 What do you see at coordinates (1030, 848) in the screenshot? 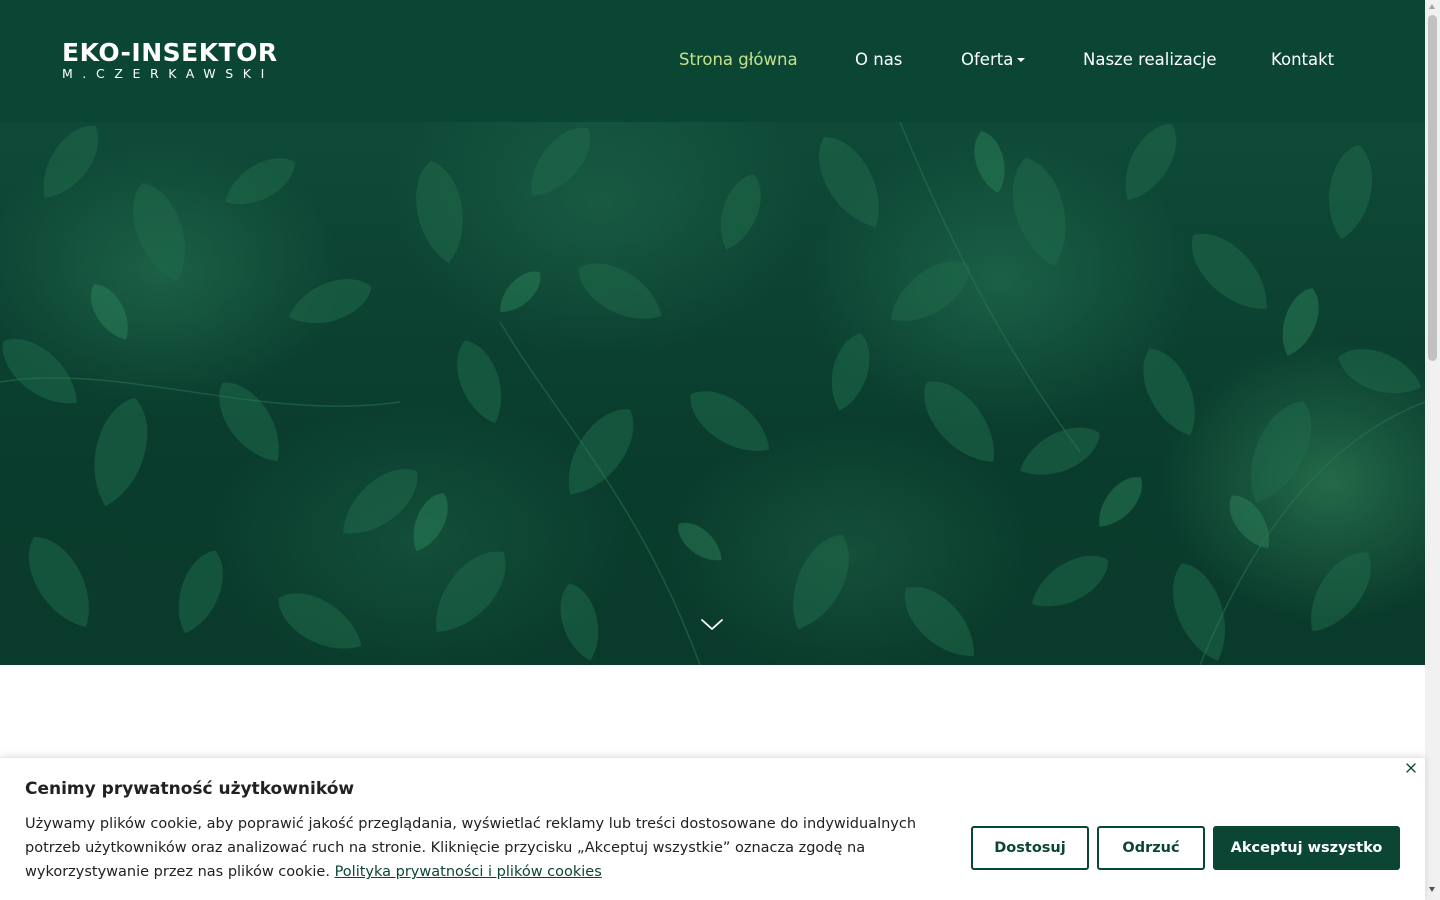
I see `customize-button: Dostosuj` at bounding box center [1030, 848].